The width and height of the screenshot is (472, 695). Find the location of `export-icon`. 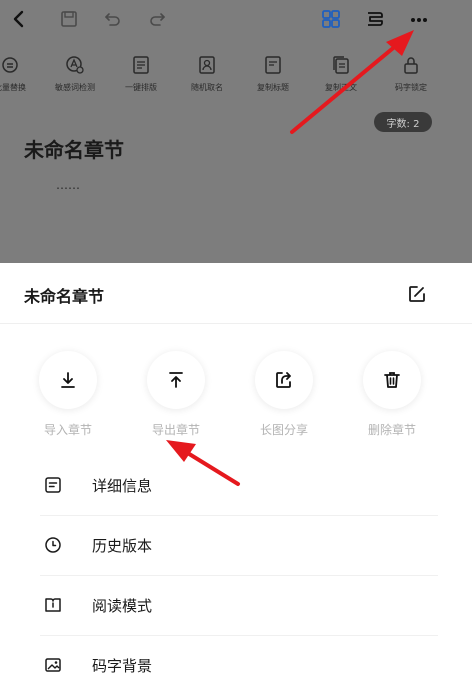

export-icon is located at coordinates (176, 380).